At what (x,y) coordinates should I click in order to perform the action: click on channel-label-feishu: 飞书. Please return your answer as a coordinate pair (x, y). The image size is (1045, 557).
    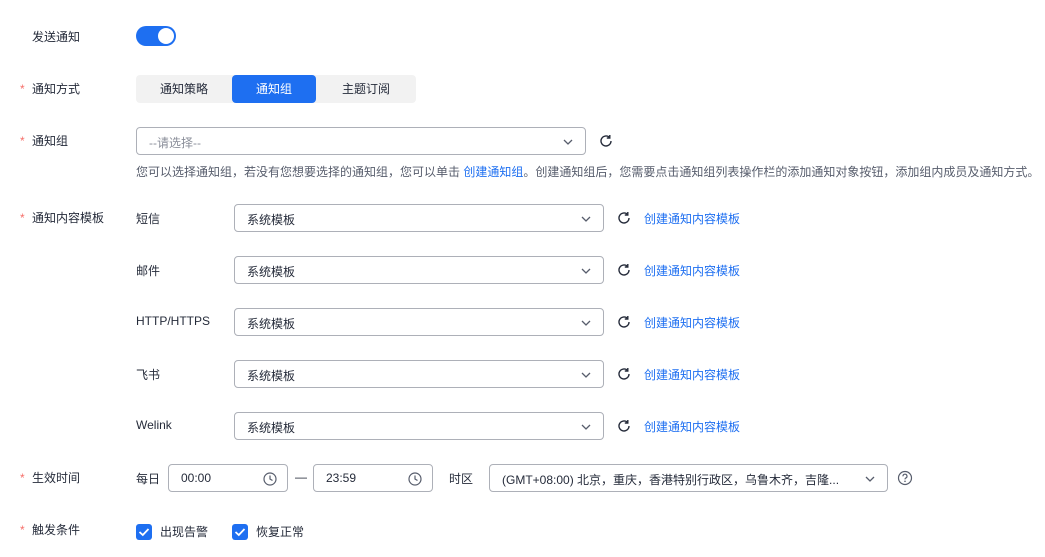
    Looking at the image, I should click on (148, 375).